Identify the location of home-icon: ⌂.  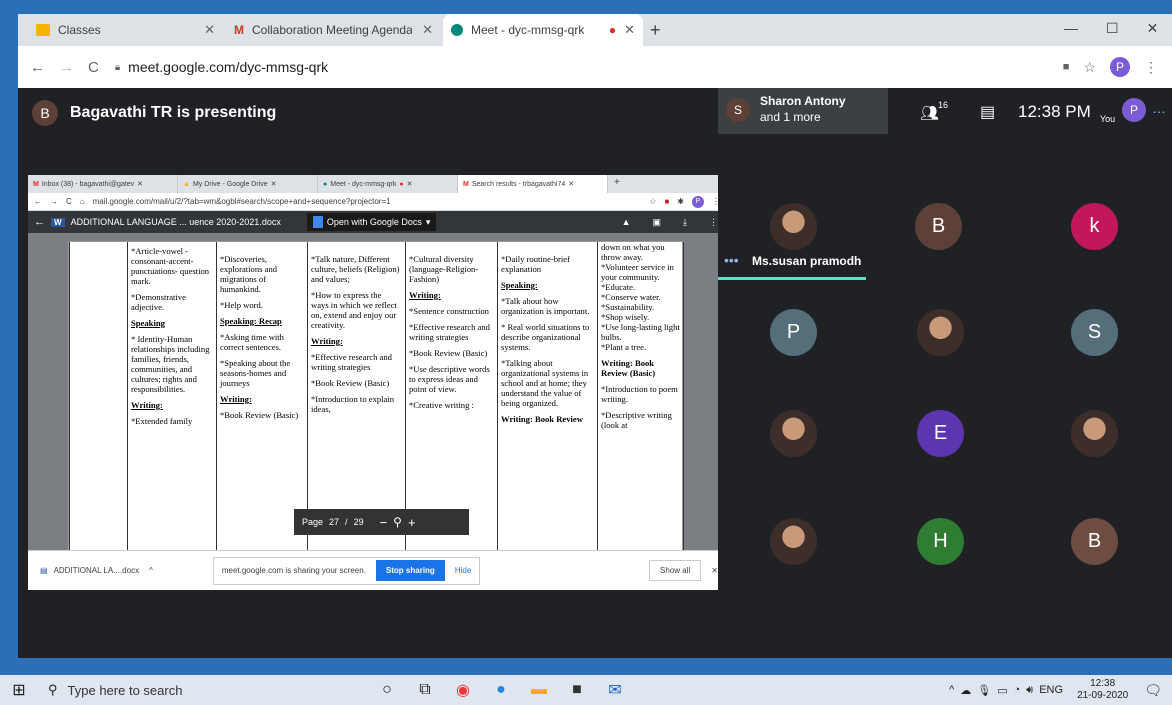
(82, 201).